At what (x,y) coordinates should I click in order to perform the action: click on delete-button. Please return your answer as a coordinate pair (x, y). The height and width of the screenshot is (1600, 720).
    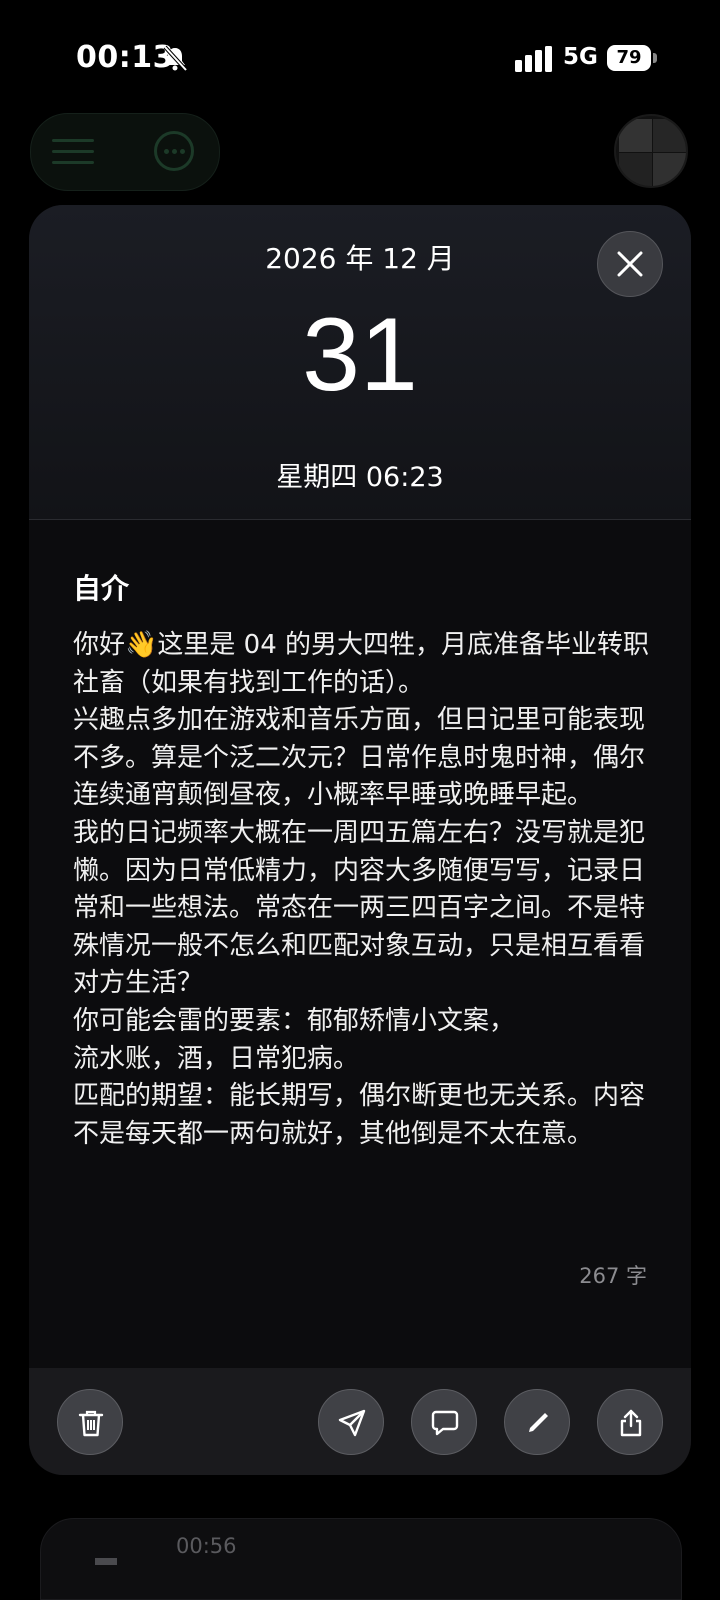
    Looking at the image, I should click on (90, 1422).